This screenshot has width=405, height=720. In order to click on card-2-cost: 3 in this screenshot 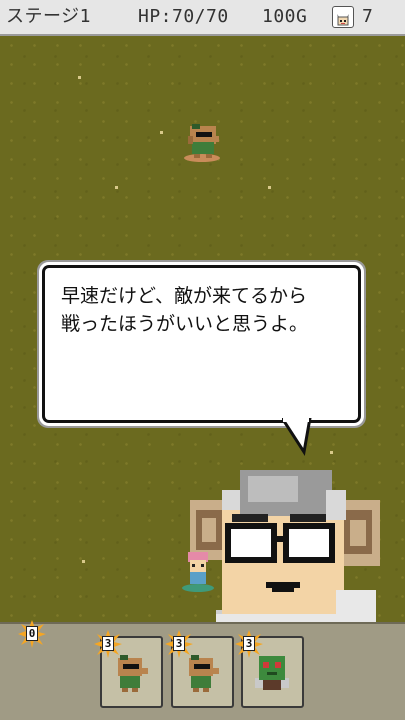, I will do `click(179, 643)`.